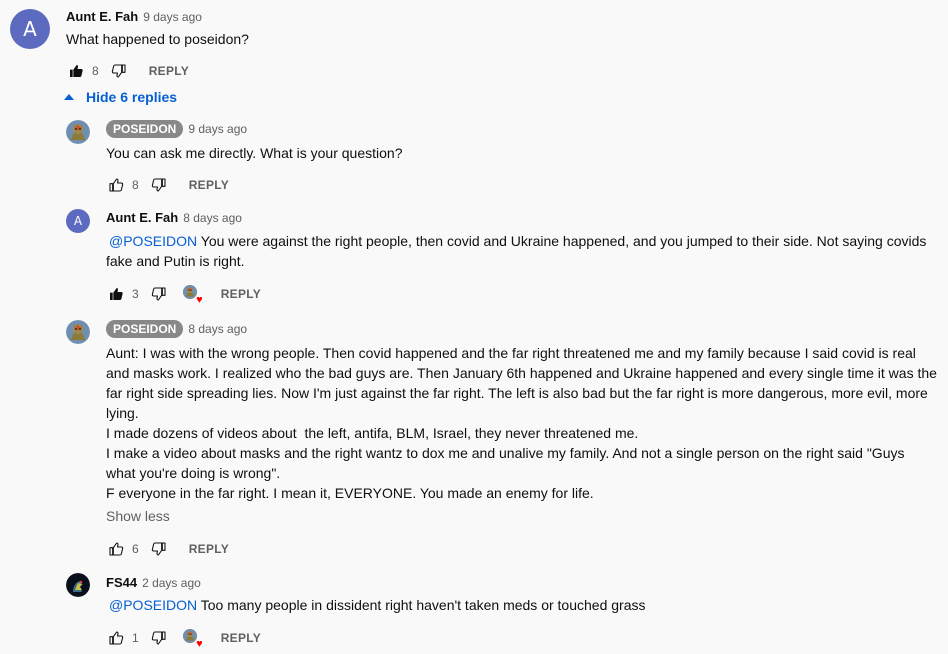  I want to click on like-count: 3, so click(135, 294).